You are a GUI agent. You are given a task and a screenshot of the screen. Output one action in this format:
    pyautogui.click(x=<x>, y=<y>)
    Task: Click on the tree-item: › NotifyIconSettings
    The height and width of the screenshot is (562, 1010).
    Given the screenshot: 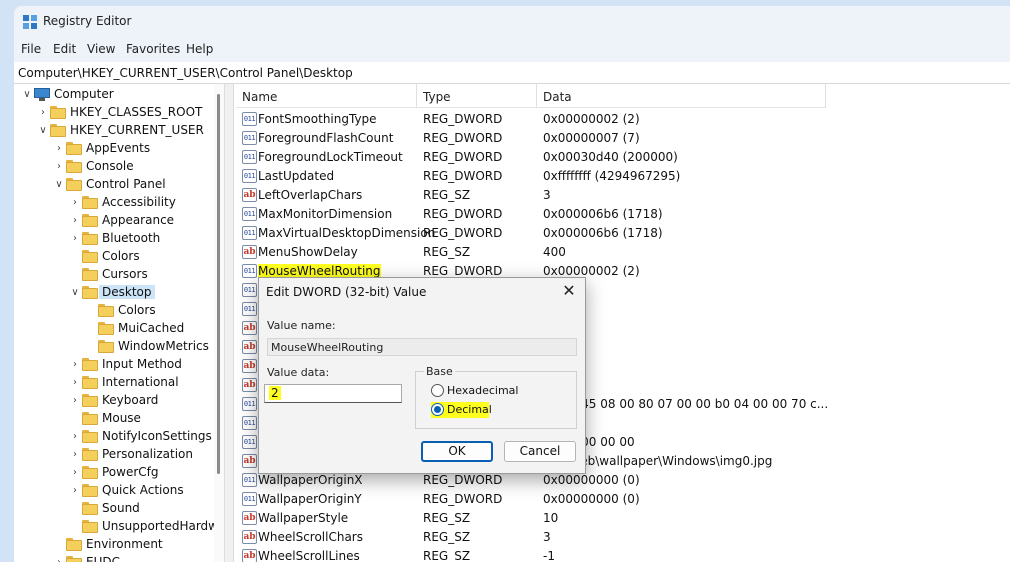 What is the action you would take?
    pyautogui.click(x=114, y=437)
    